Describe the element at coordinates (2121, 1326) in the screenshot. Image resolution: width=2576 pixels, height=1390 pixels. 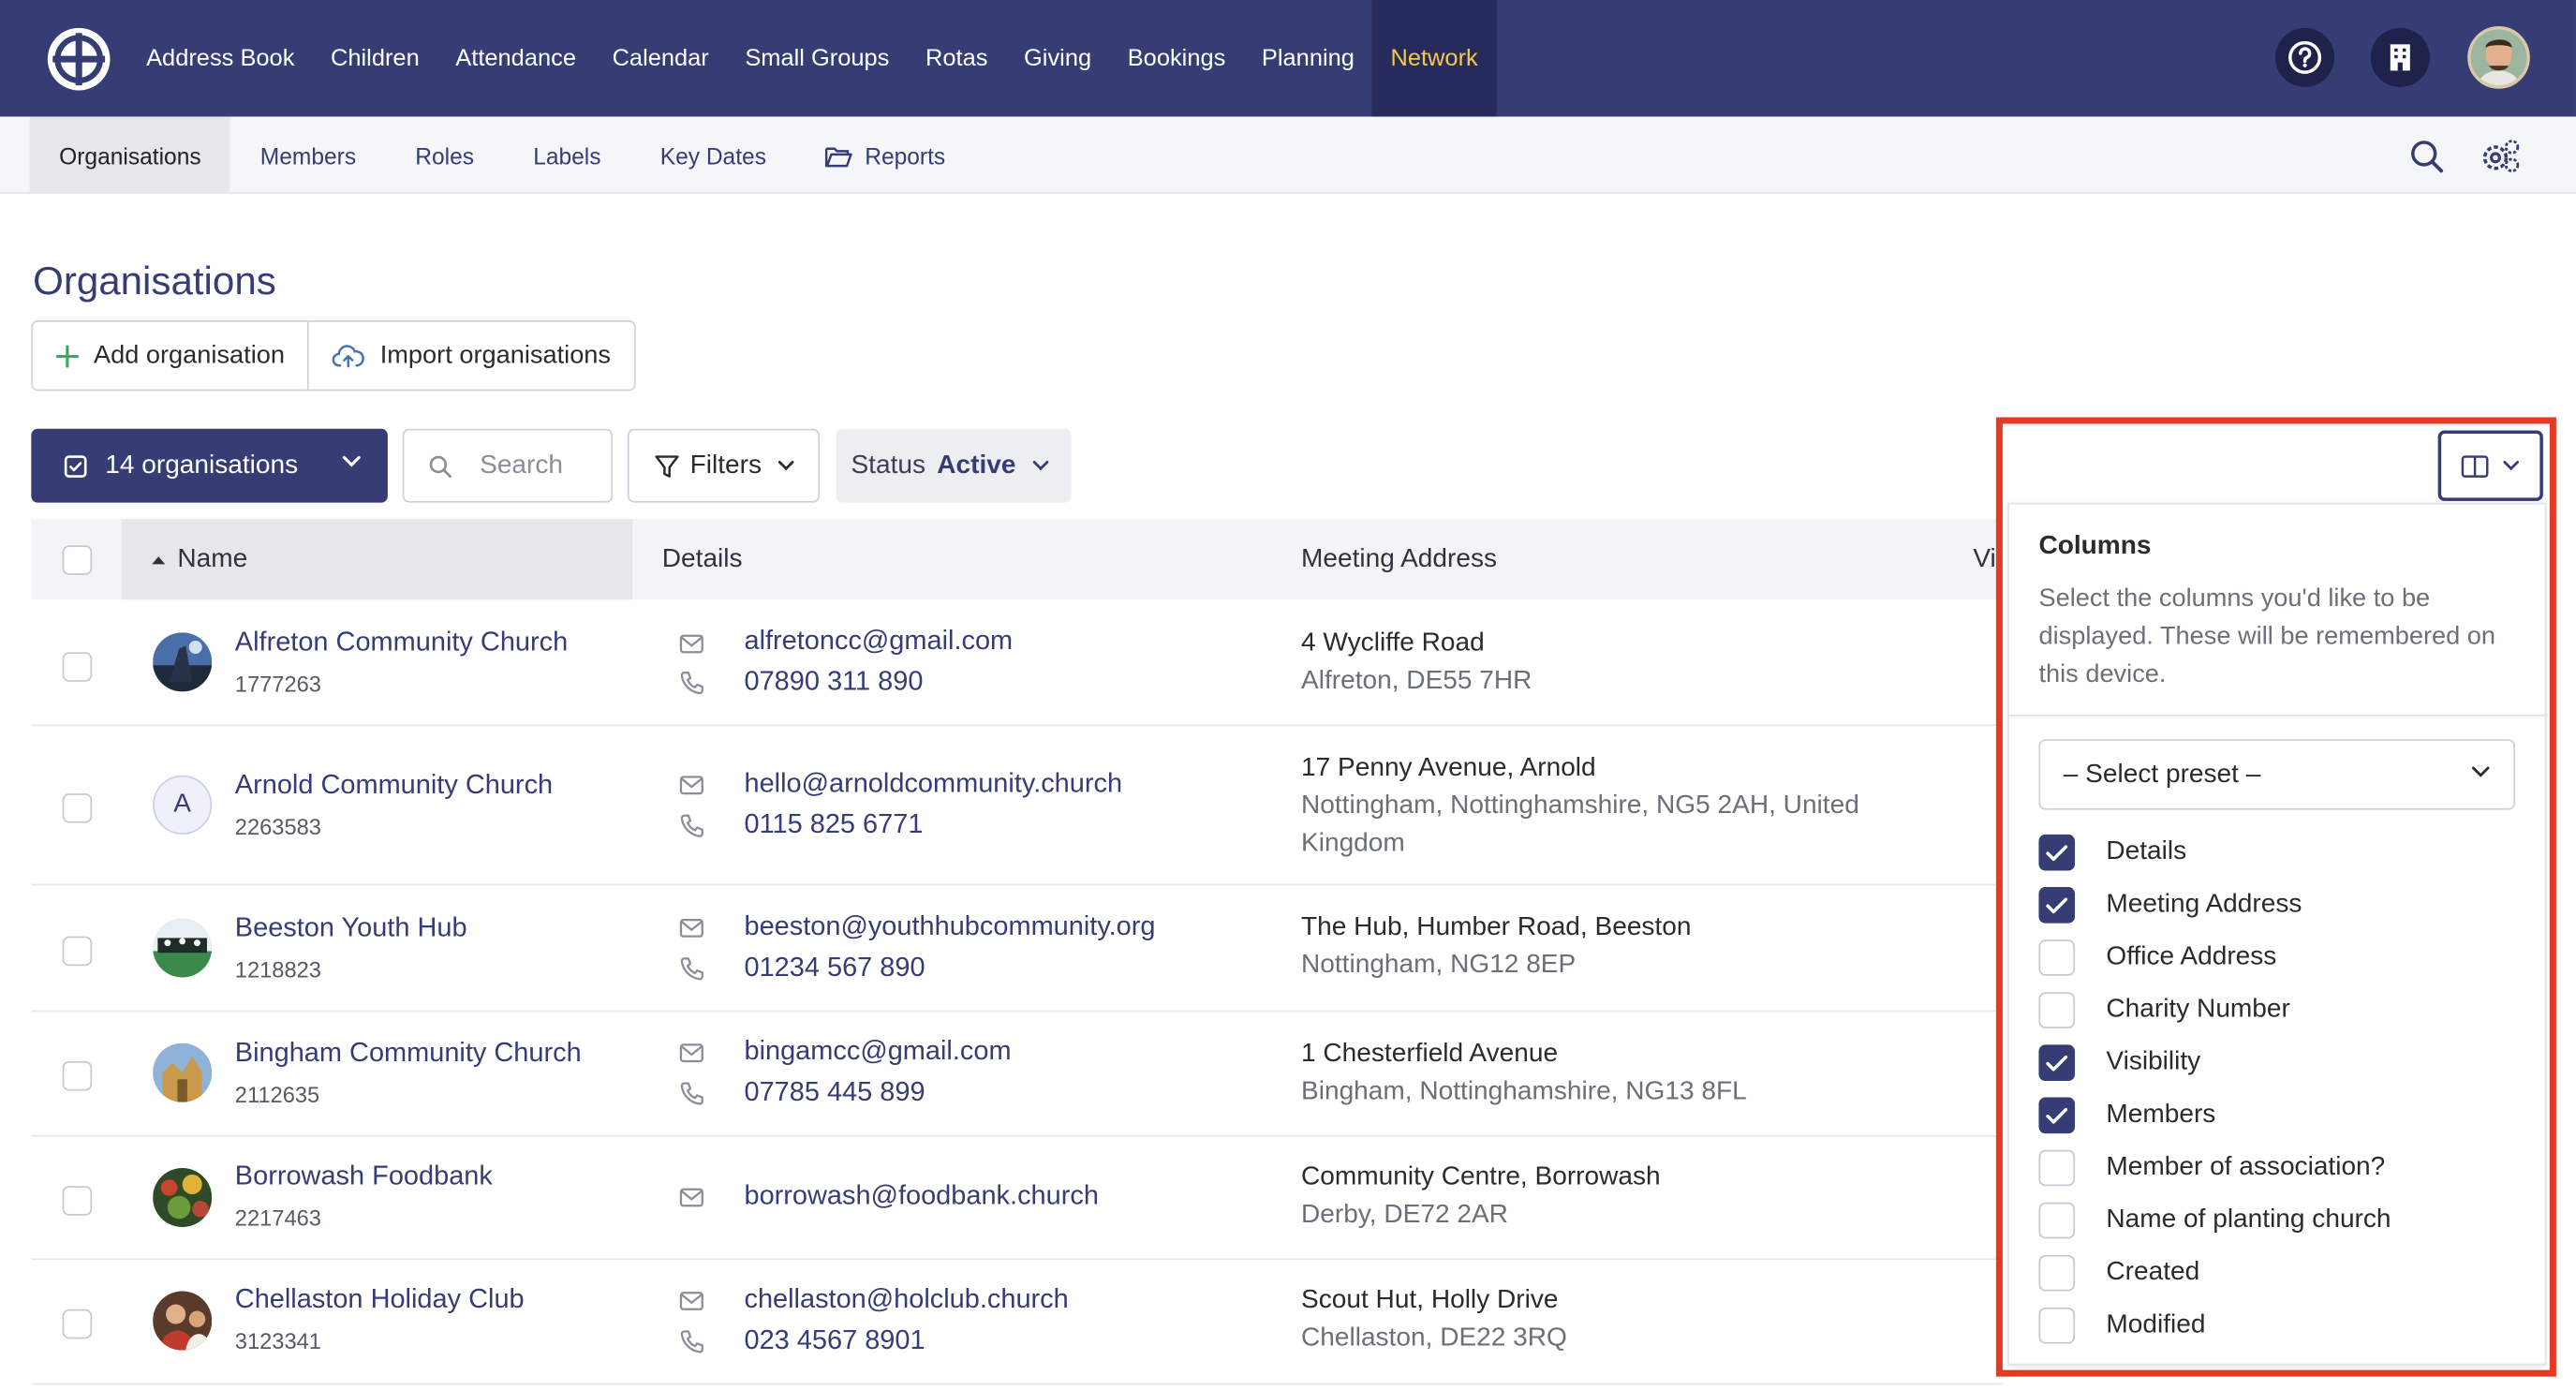
I see `column-option: Modified` at that location.